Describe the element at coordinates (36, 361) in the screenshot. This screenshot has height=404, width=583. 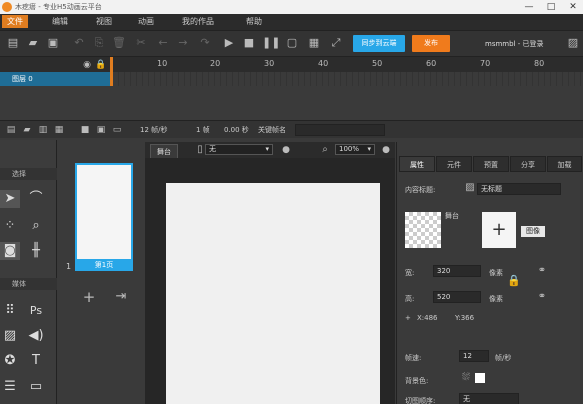
I see `text-tool-icon: T` at that location.